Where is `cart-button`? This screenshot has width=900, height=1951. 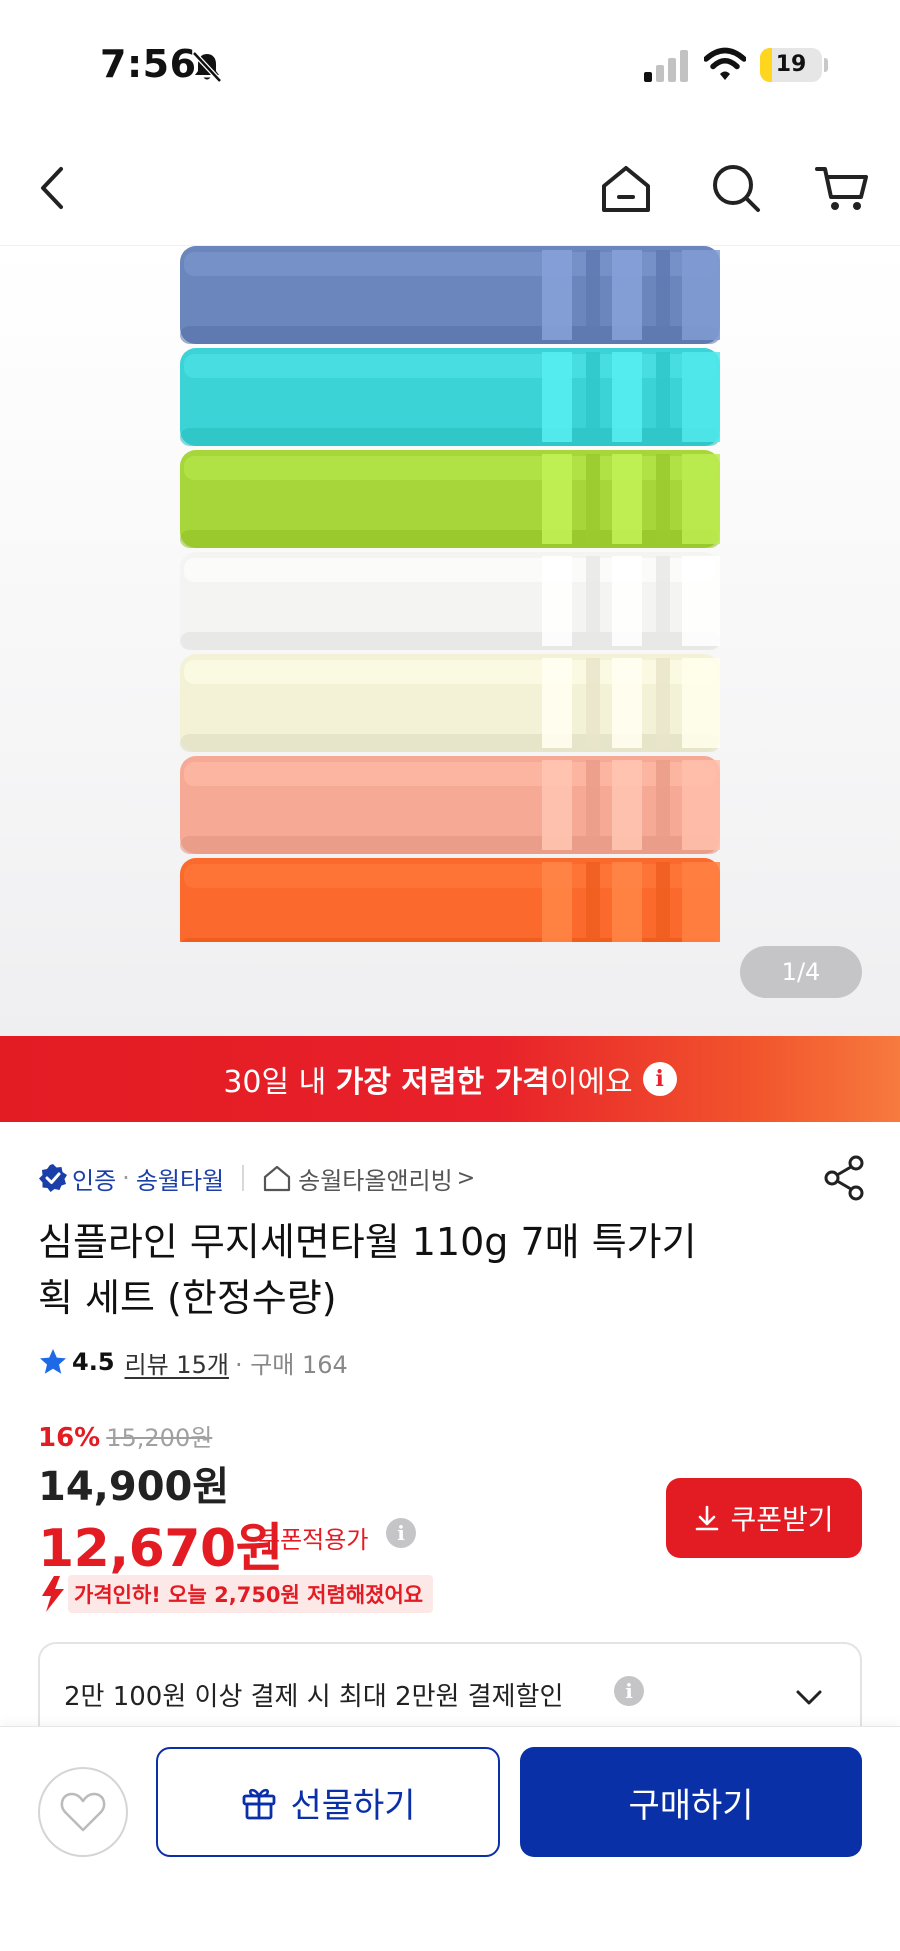
cart-button is located at coordinates (842, 188).